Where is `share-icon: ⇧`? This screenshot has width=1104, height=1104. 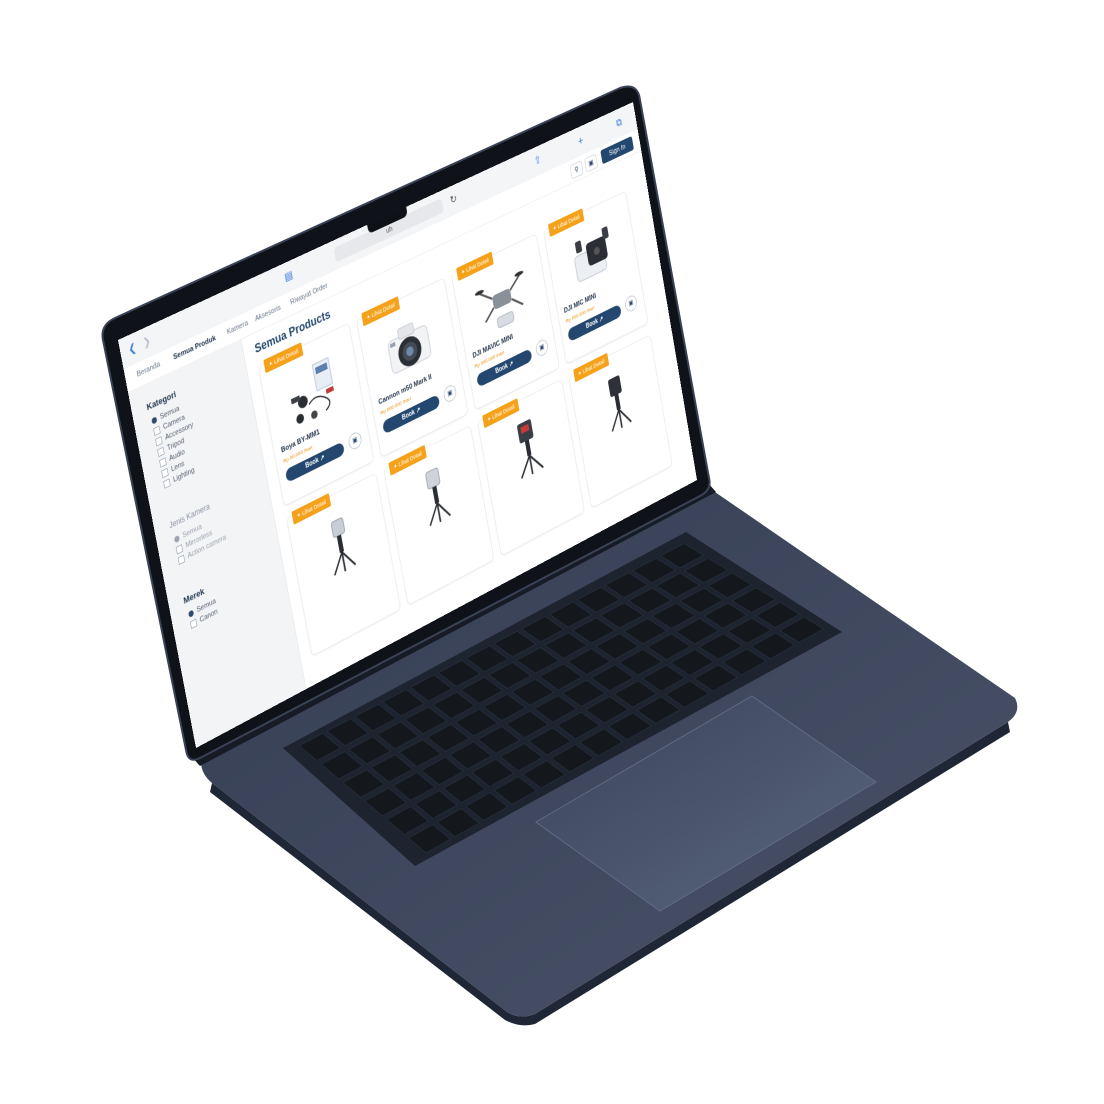
share-icon: ⇧ is located at coordinates (538, 161).